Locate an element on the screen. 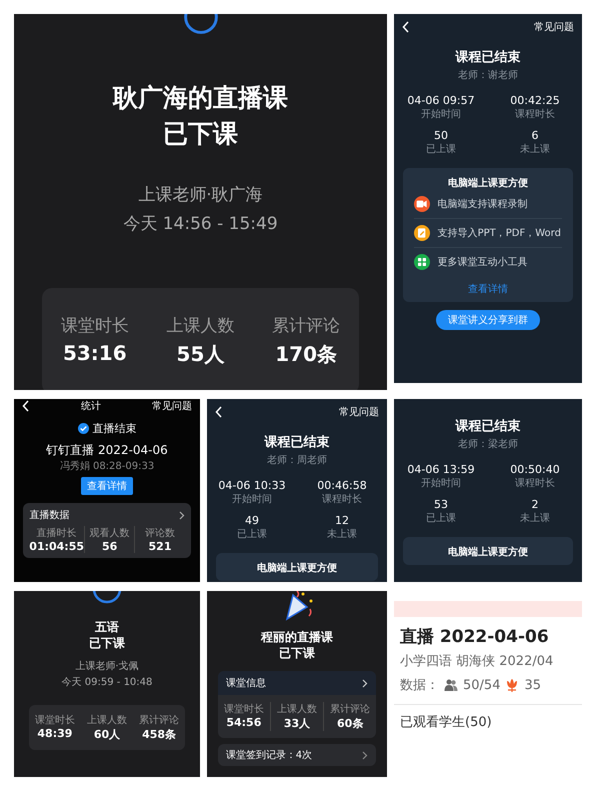  stat-label: 评论数 is located at coordinates (160, 533).